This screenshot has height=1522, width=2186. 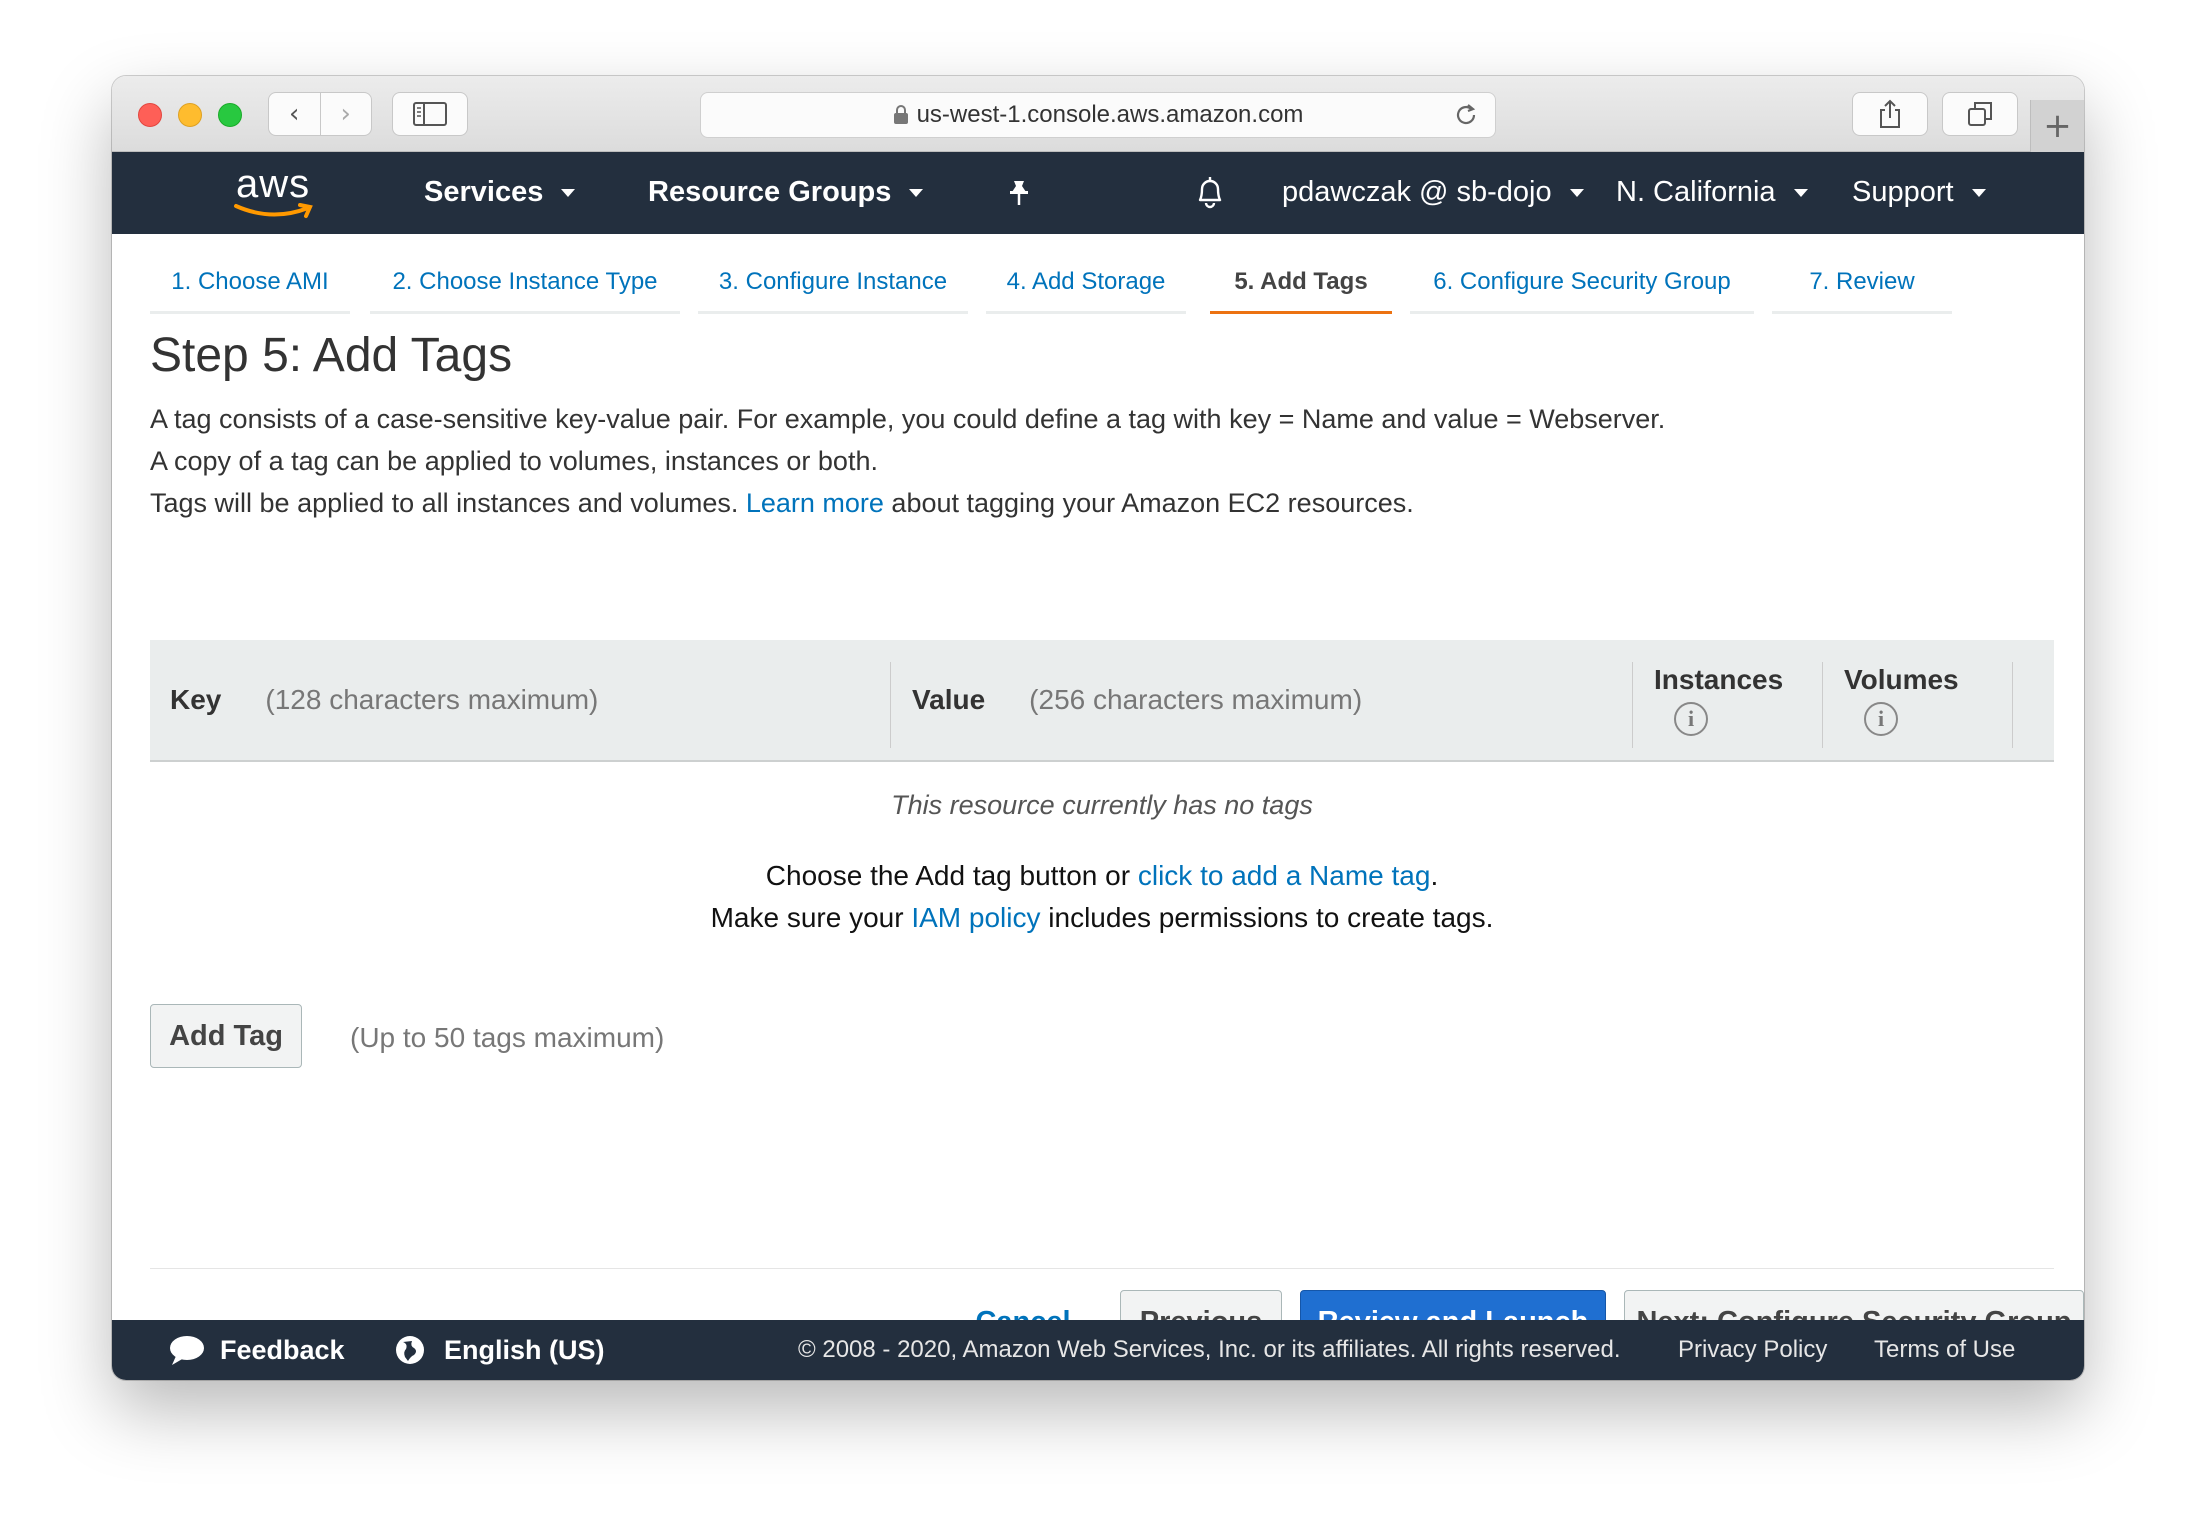 What do you see at coordinates (1210, 192) in the screenshot?
I see `bell-icon` at bounding box center [1210, 192].